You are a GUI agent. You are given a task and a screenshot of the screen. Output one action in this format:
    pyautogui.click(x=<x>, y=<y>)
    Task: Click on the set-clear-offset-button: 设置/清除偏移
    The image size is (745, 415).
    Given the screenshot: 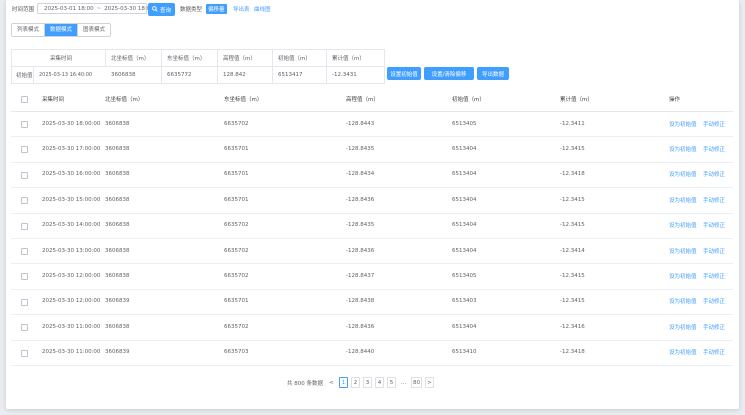 What is the action you would take?
    pyautogui.click(x=449, y=73)
    